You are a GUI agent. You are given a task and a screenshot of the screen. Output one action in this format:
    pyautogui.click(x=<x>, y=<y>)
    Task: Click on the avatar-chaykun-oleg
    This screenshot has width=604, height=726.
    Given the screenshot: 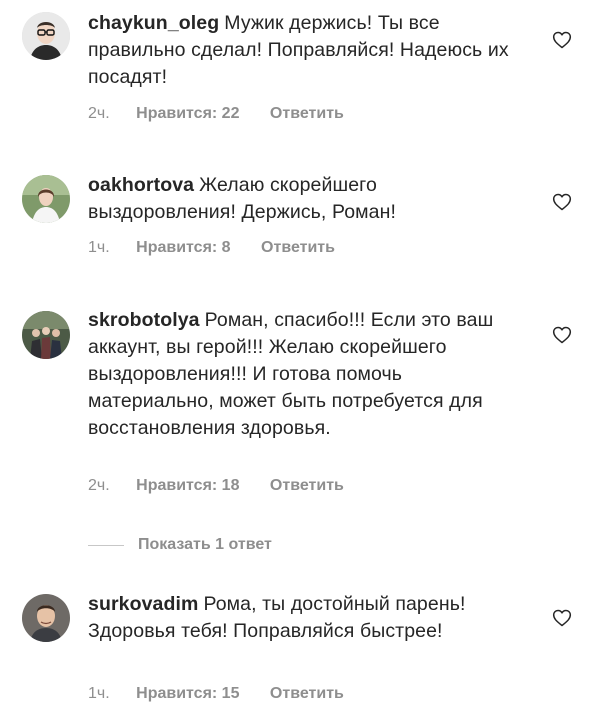 What is the action you would take?
    pyautogui.click(x=46, y=36)
    